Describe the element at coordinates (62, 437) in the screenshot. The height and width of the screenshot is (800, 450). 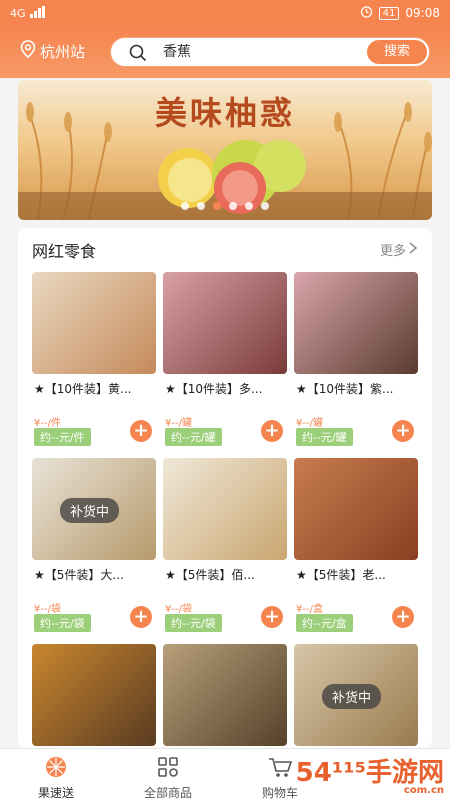
I see `product-unit-price: 约--元/件` at that location.